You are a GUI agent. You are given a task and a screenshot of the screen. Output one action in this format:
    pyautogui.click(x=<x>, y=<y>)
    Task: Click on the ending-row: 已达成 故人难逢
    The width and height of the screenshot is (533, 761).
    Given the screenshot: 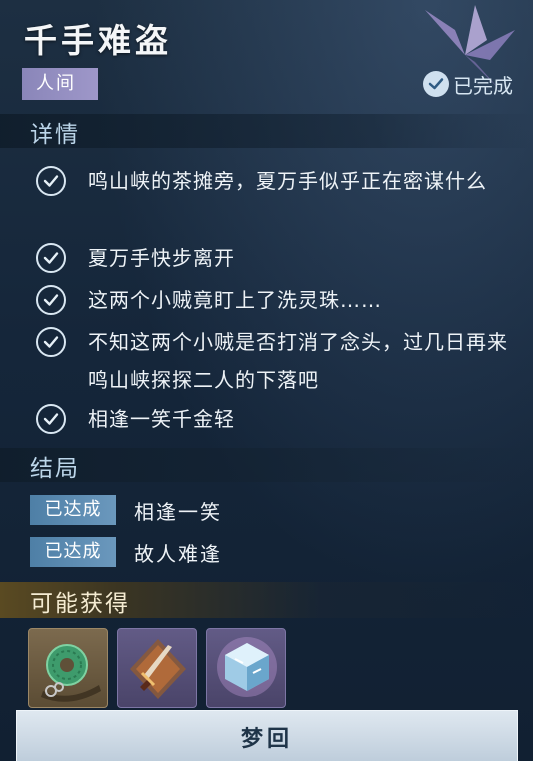 What is the action you would take?
    pyautogui.click(x=126, y=552)
    